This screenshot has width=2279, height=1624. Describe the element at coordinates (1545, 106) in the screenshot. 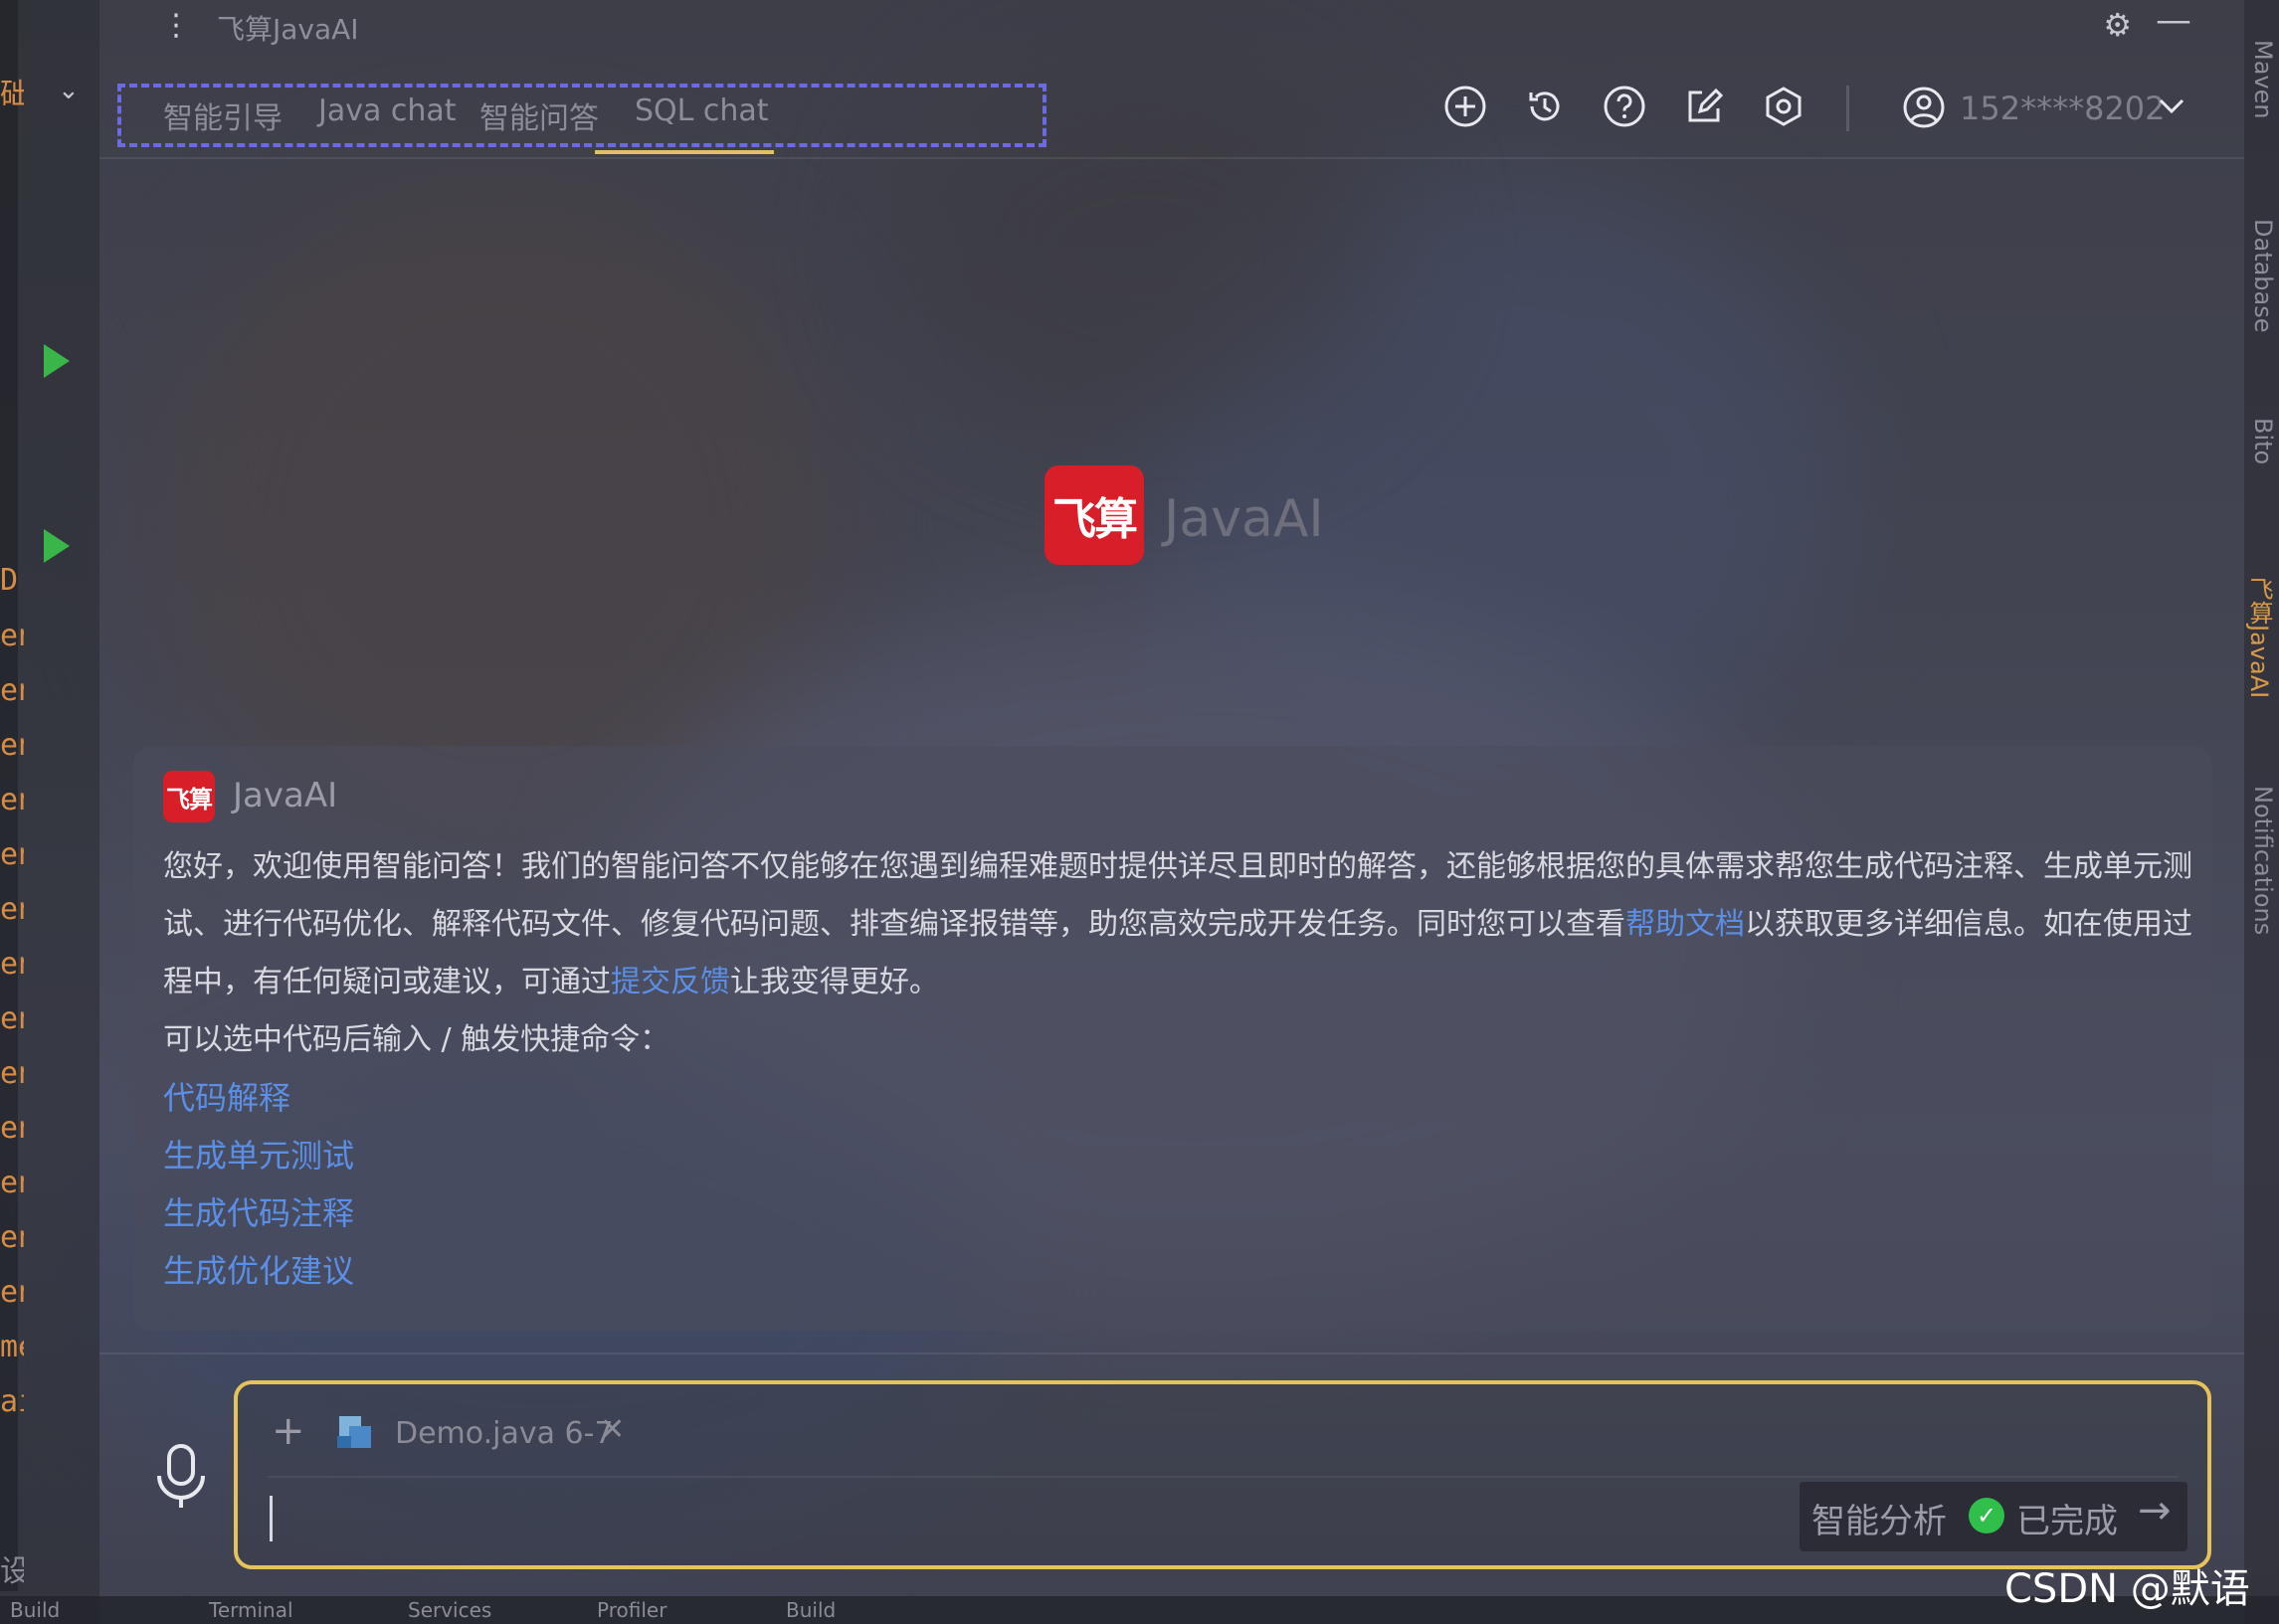

I see `history-icon` at that location.